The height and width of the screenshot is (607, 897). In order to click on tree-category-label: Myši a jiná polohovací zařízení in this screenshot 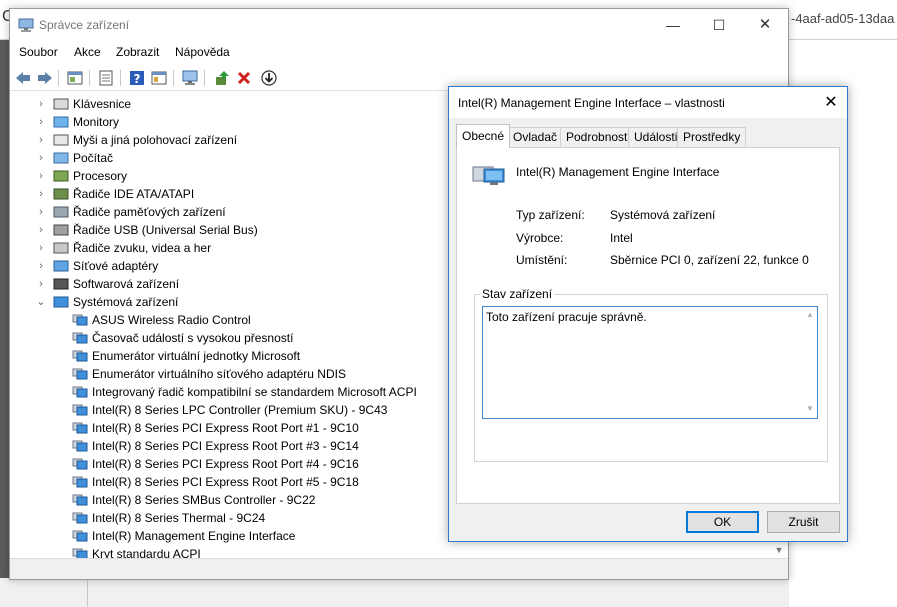, I will do `click(155, 140)`.